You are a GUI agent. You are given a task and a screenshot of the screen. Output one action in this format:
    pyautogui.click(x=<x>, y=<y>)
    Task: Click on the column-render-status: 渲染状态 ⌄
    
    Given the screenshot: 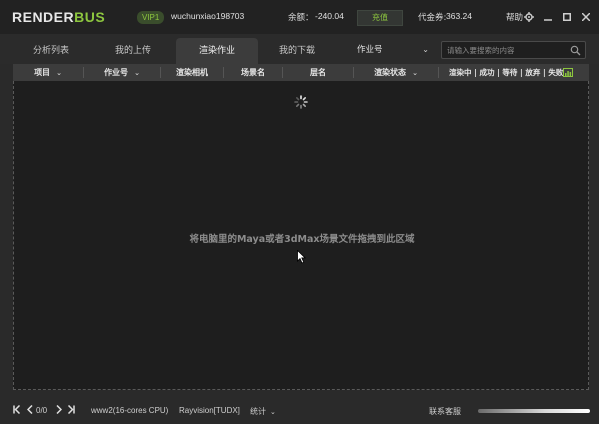 What is the action you would take?
    pyautogui.click(x=396, y=72)
    